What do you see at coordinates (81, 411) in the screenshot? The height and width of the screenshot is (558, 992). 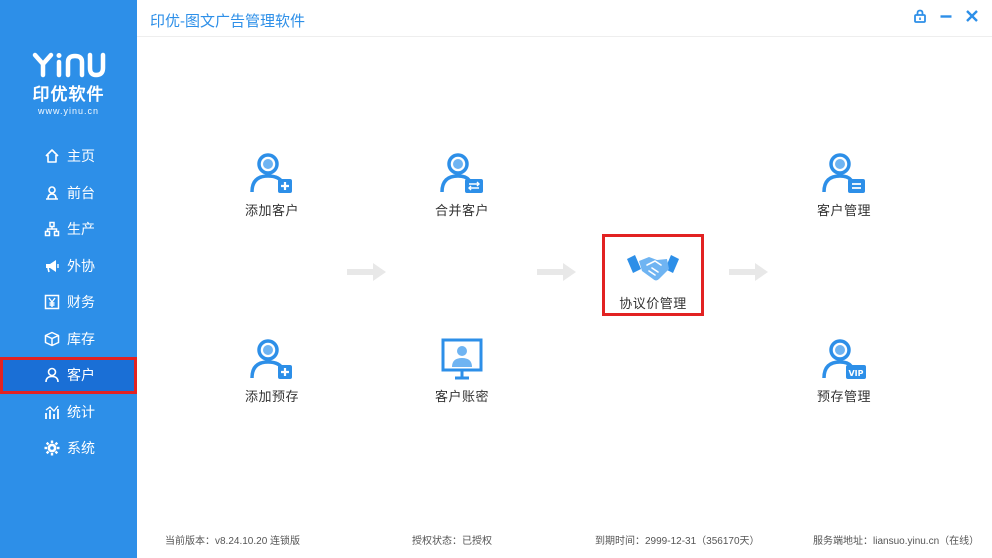 I see `sidebar-item-label: 统计` at bounding box center [81, 411].